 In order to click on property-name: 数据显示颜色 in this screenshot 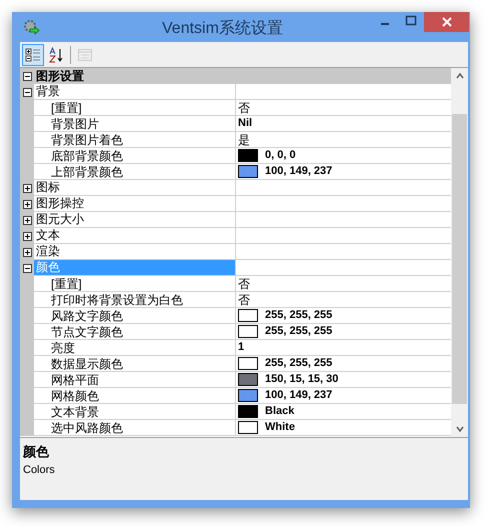, I will do `click(87, 364)`.